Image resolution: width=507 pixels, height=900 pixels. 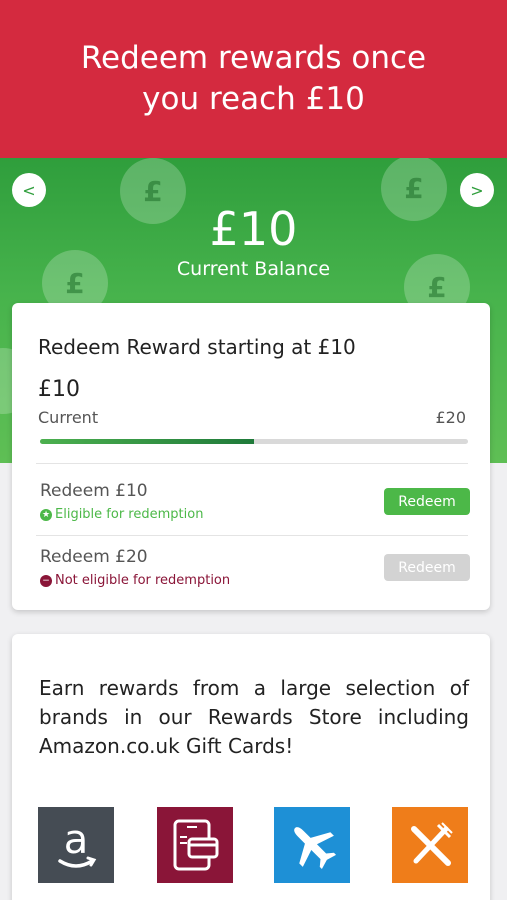 I want to click on minus-icon: −, so click(x=46, y=580).